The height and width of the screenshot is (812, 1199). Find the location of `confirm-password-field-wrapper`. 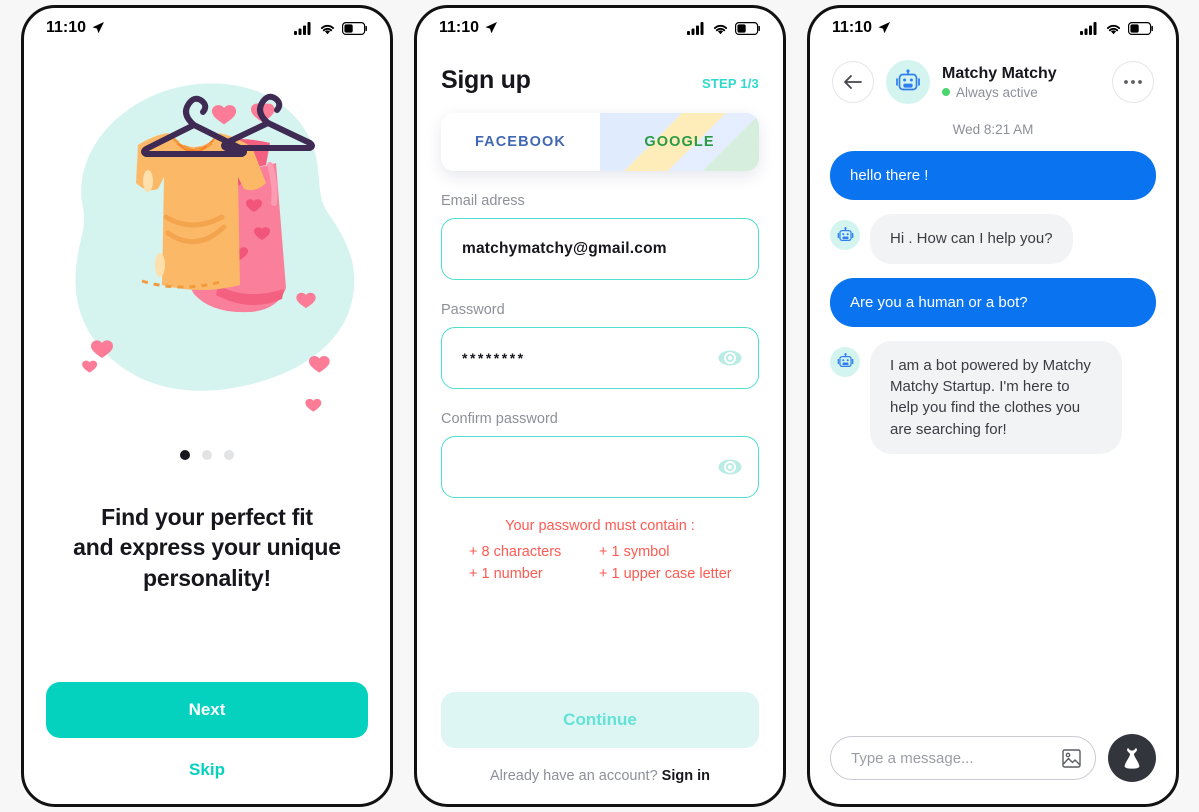

confirm-password-field-wrapper is located at coordinates (600, 467).